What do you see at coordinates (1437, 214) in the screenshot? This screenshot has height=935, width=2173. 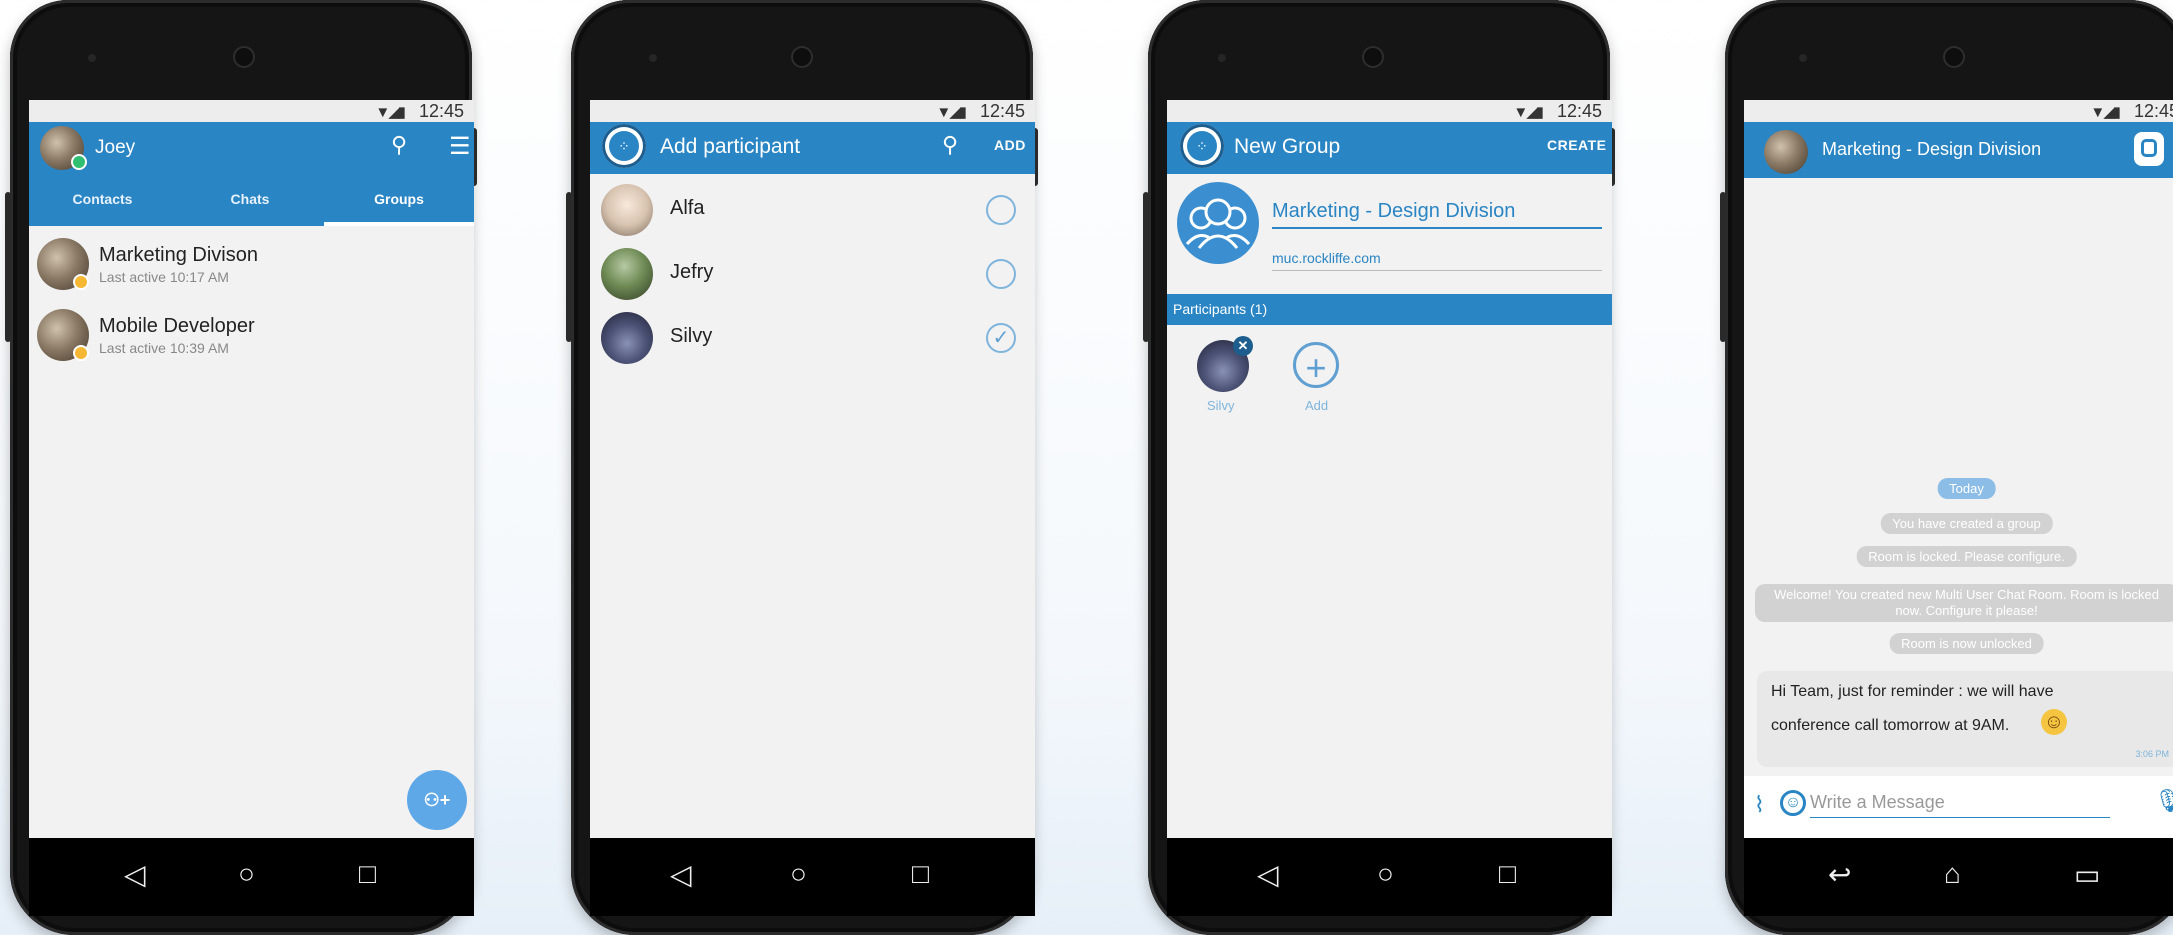 I see `group-name-input: Marketing - Design Division` at bounding box center [1437, 214].